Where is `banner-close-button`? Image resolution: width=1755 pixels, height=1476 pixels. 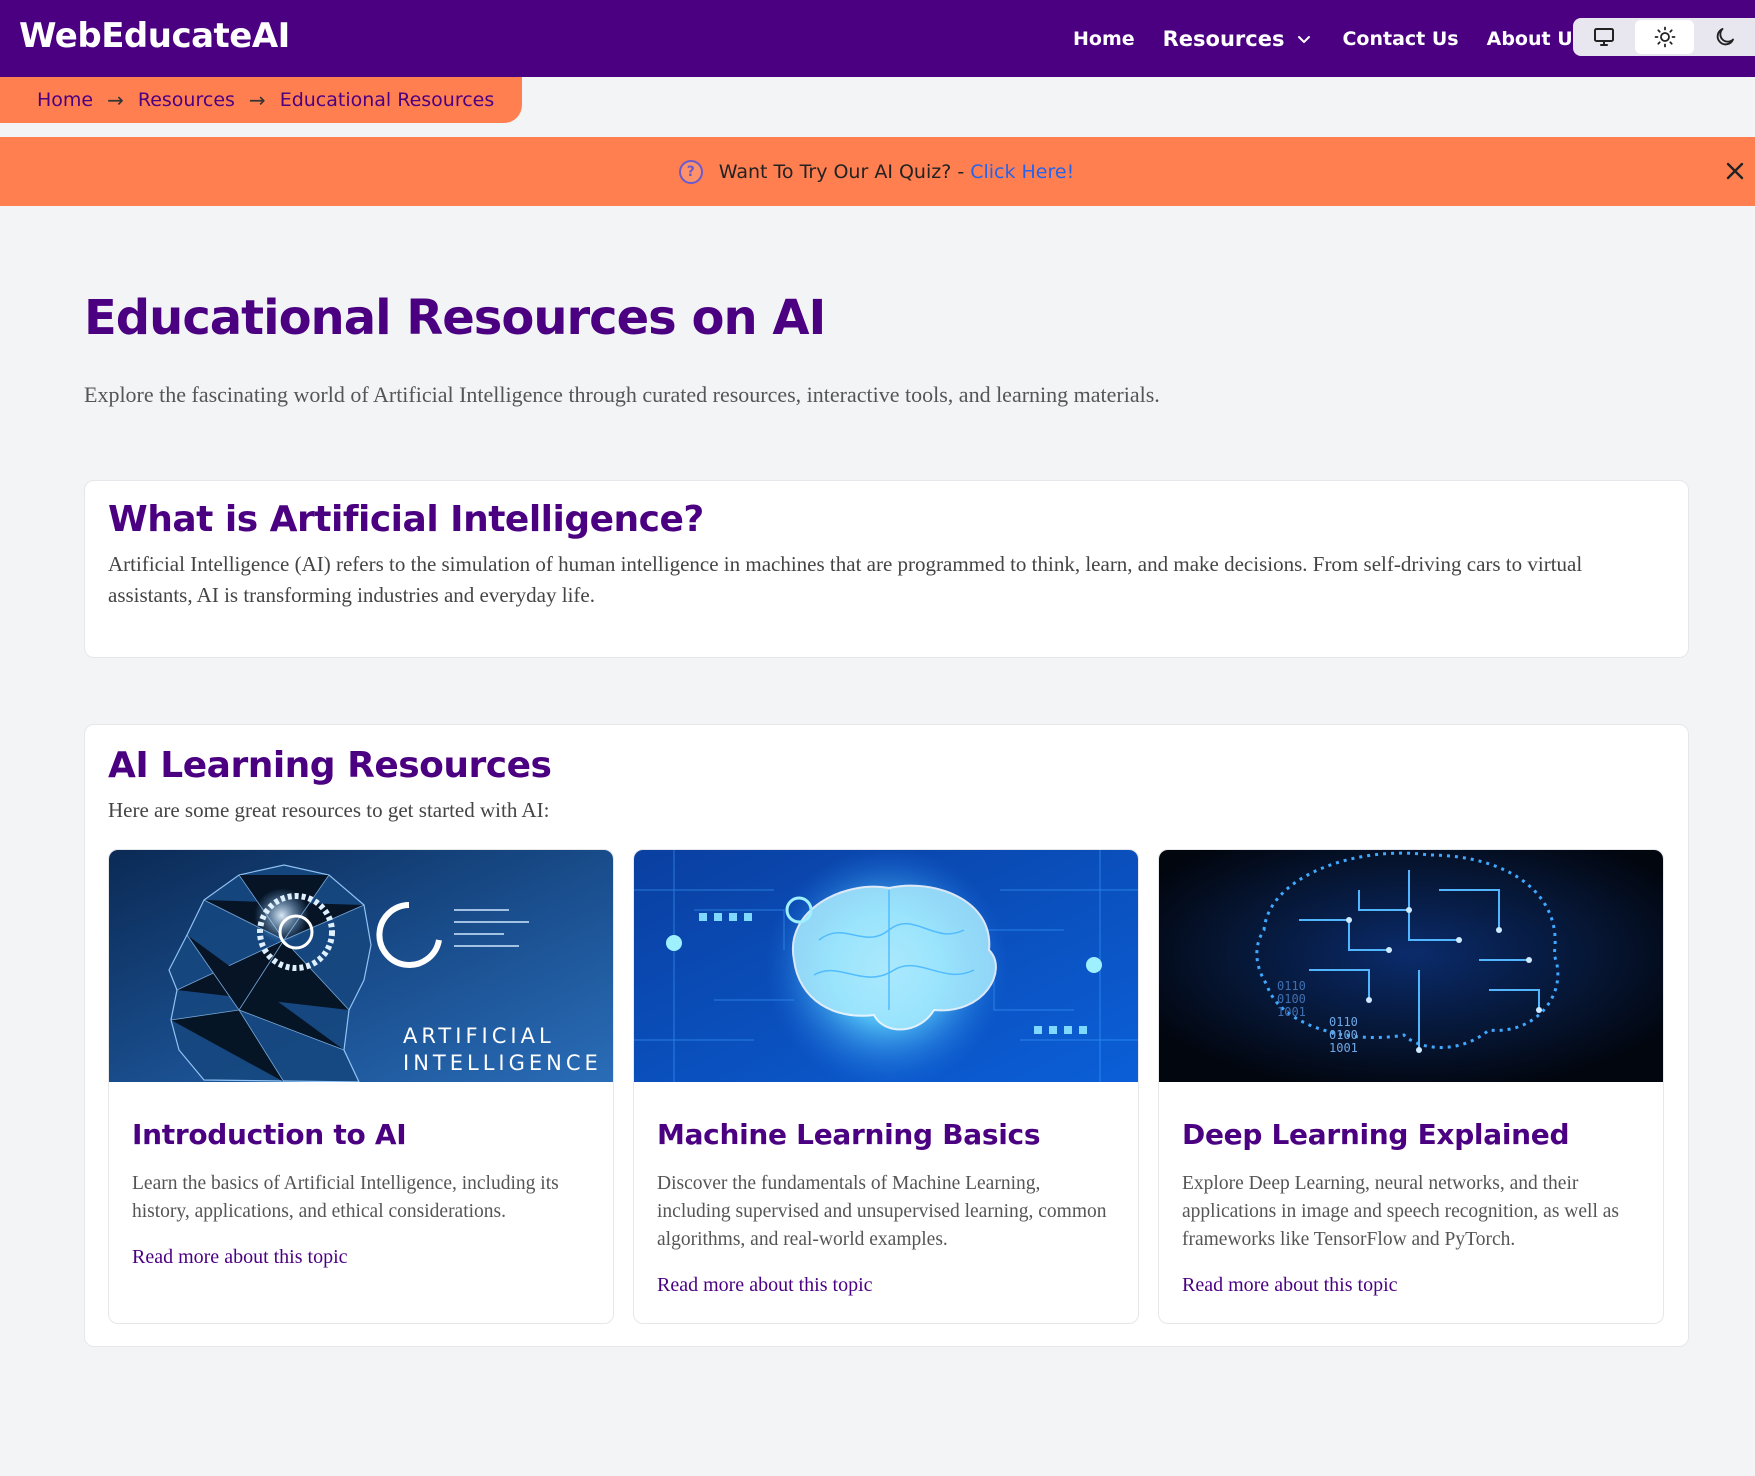 banner-close-button is located at coordinates (1735, 171).